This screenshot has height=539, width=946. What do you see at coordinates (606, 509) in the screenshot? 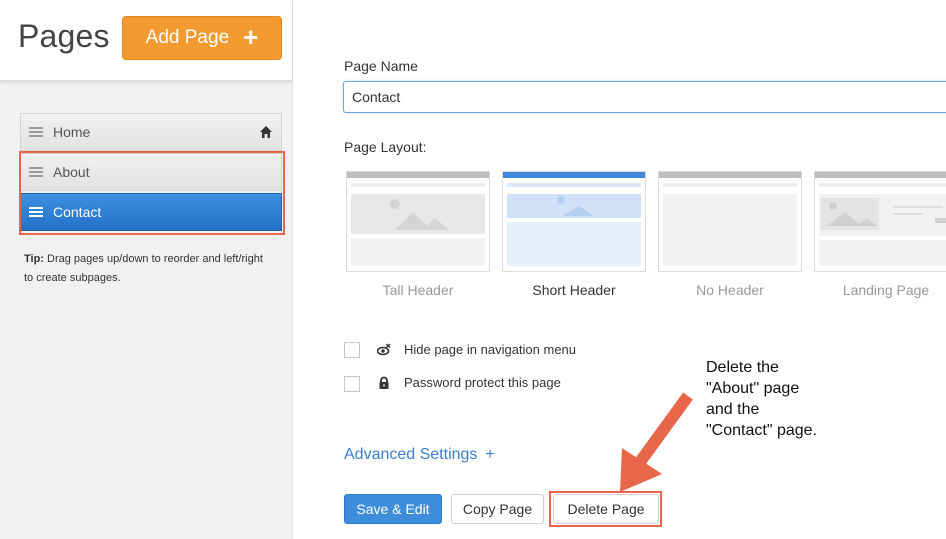
I see `delete-page-button: Delete Page` at bounding box center [606, 509].